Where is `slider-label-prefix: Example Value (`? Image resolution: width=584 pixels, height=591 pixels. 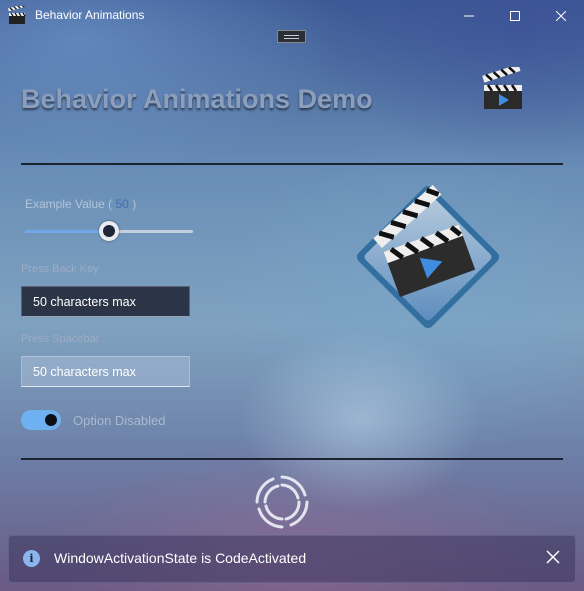
slider-label-prefix: Example Value ( is located at coordinates (69, 204).